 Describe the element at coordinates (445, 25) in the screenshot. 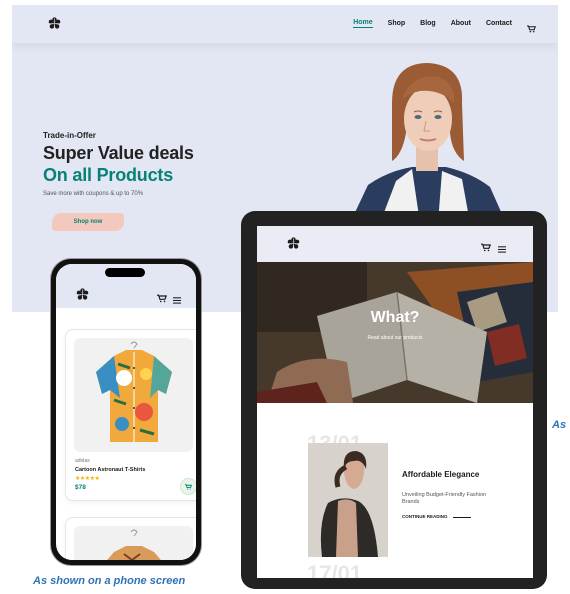

I see `desktop-nav: Home Shop Blog About Contact` at that location.